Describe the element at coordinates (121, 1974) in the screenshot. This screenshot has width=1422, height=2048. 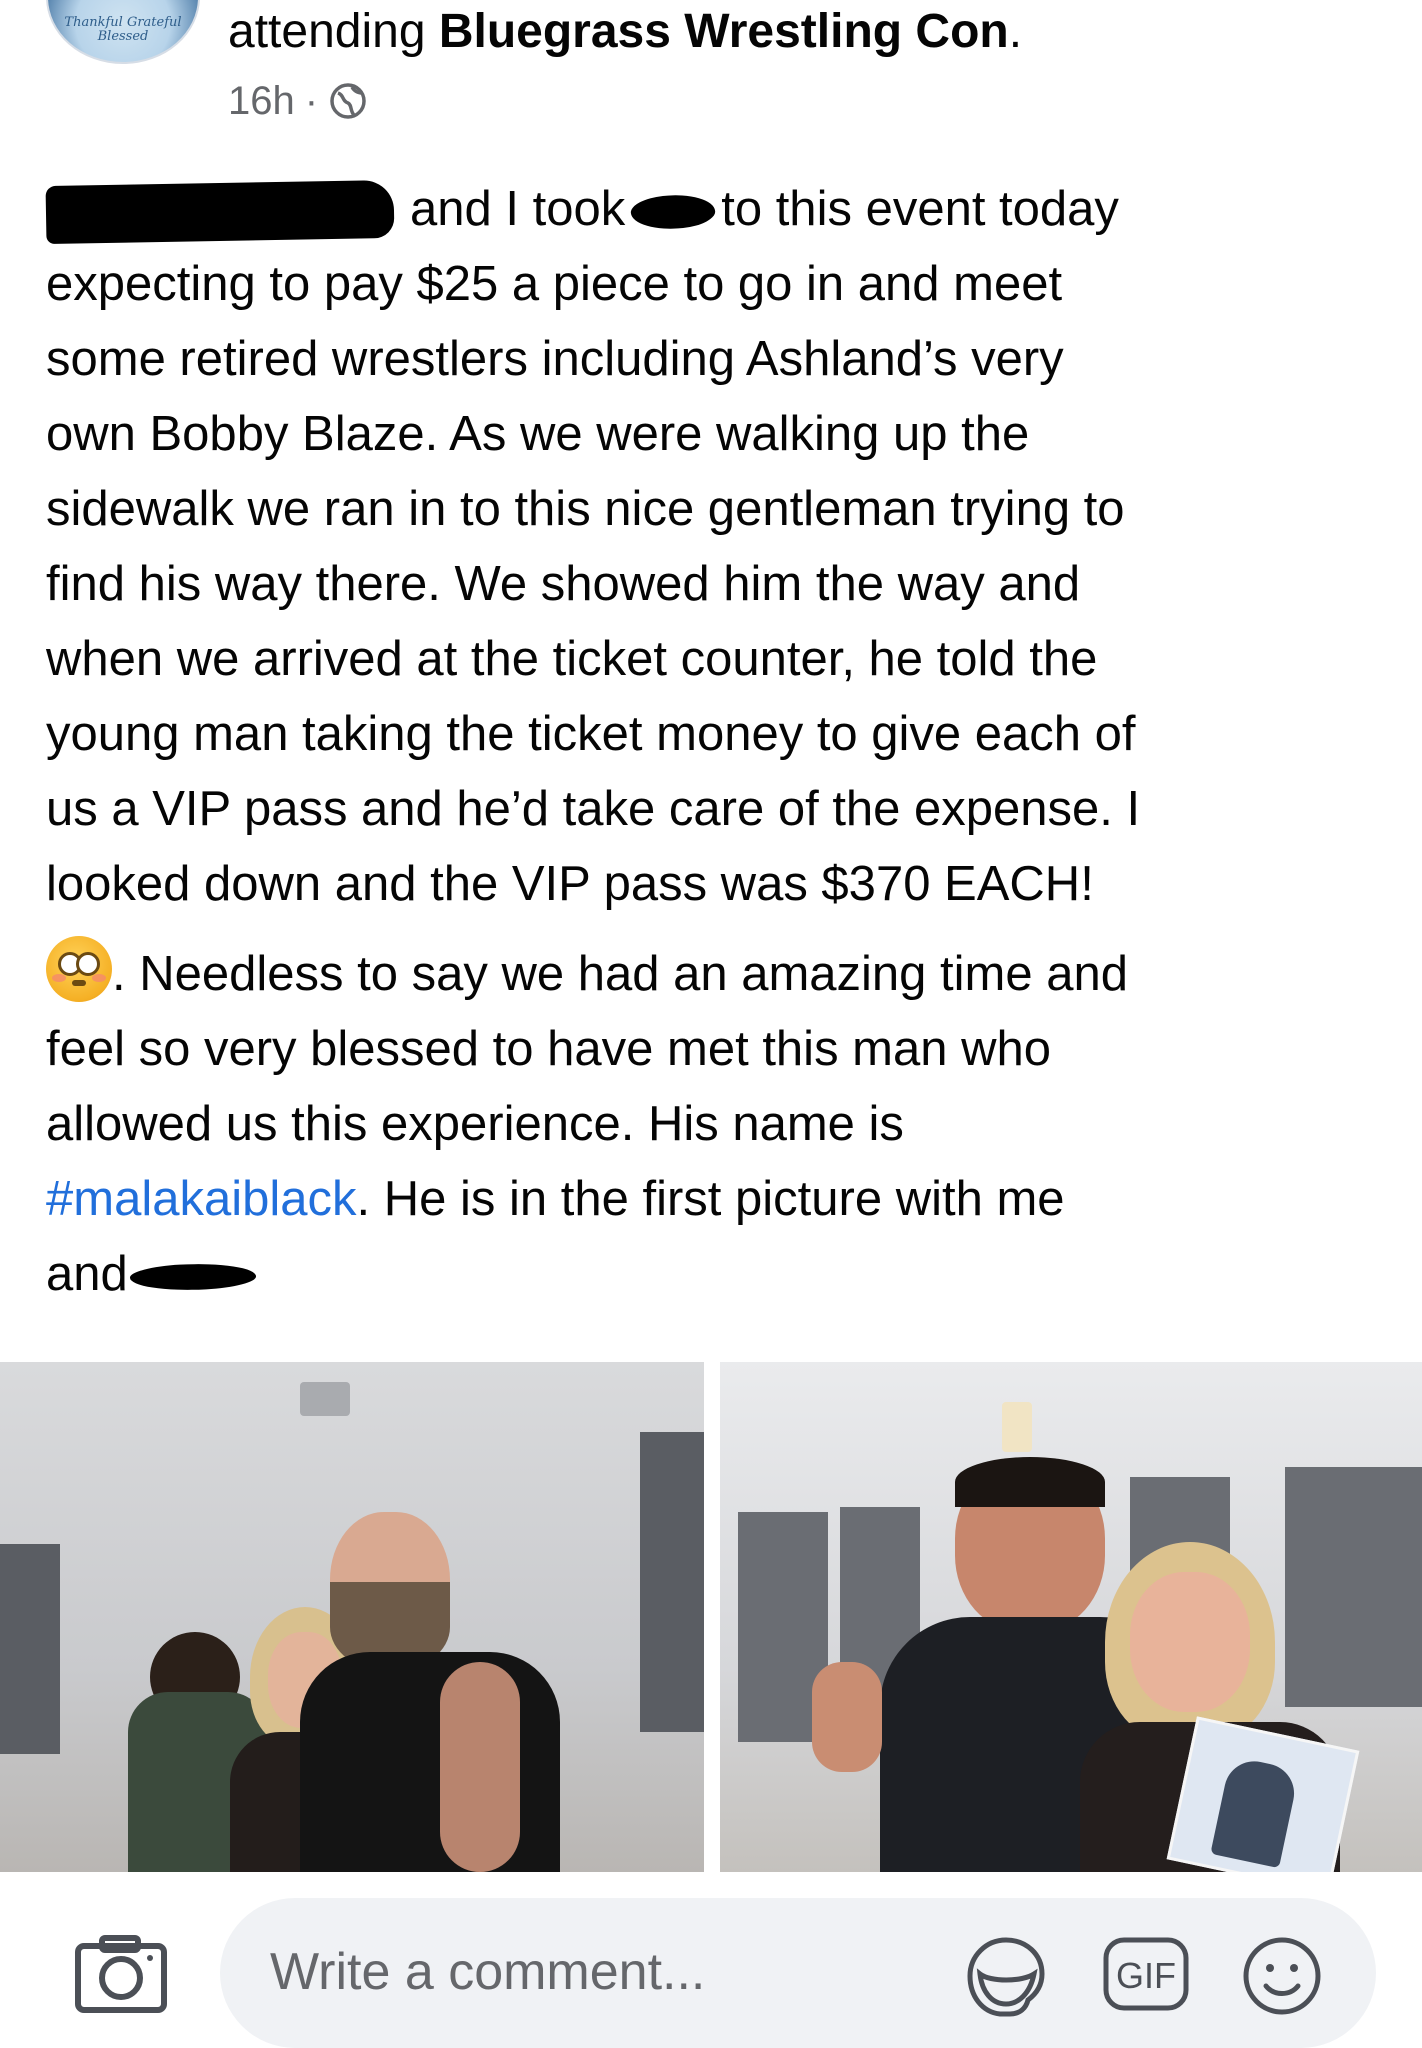
I see `camera-icon` at that location.